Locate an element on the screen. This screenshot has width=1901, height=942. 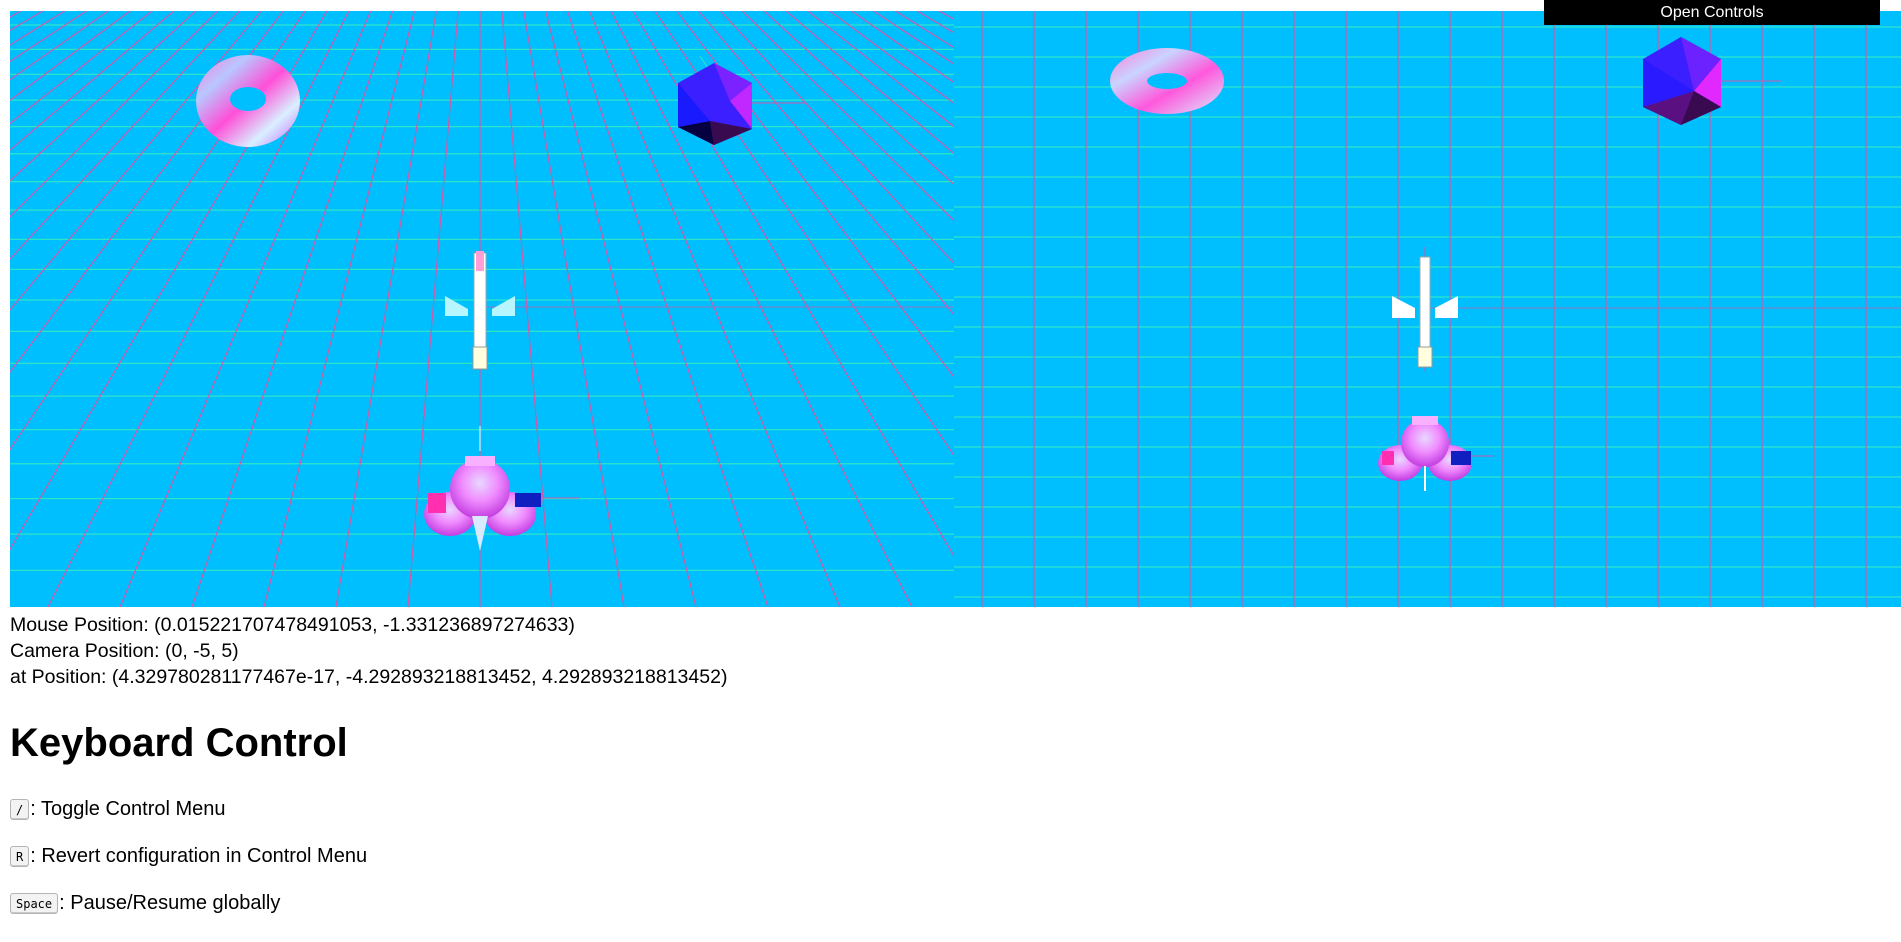
at-position-label: at Position: is located at coordinates (61, 677).